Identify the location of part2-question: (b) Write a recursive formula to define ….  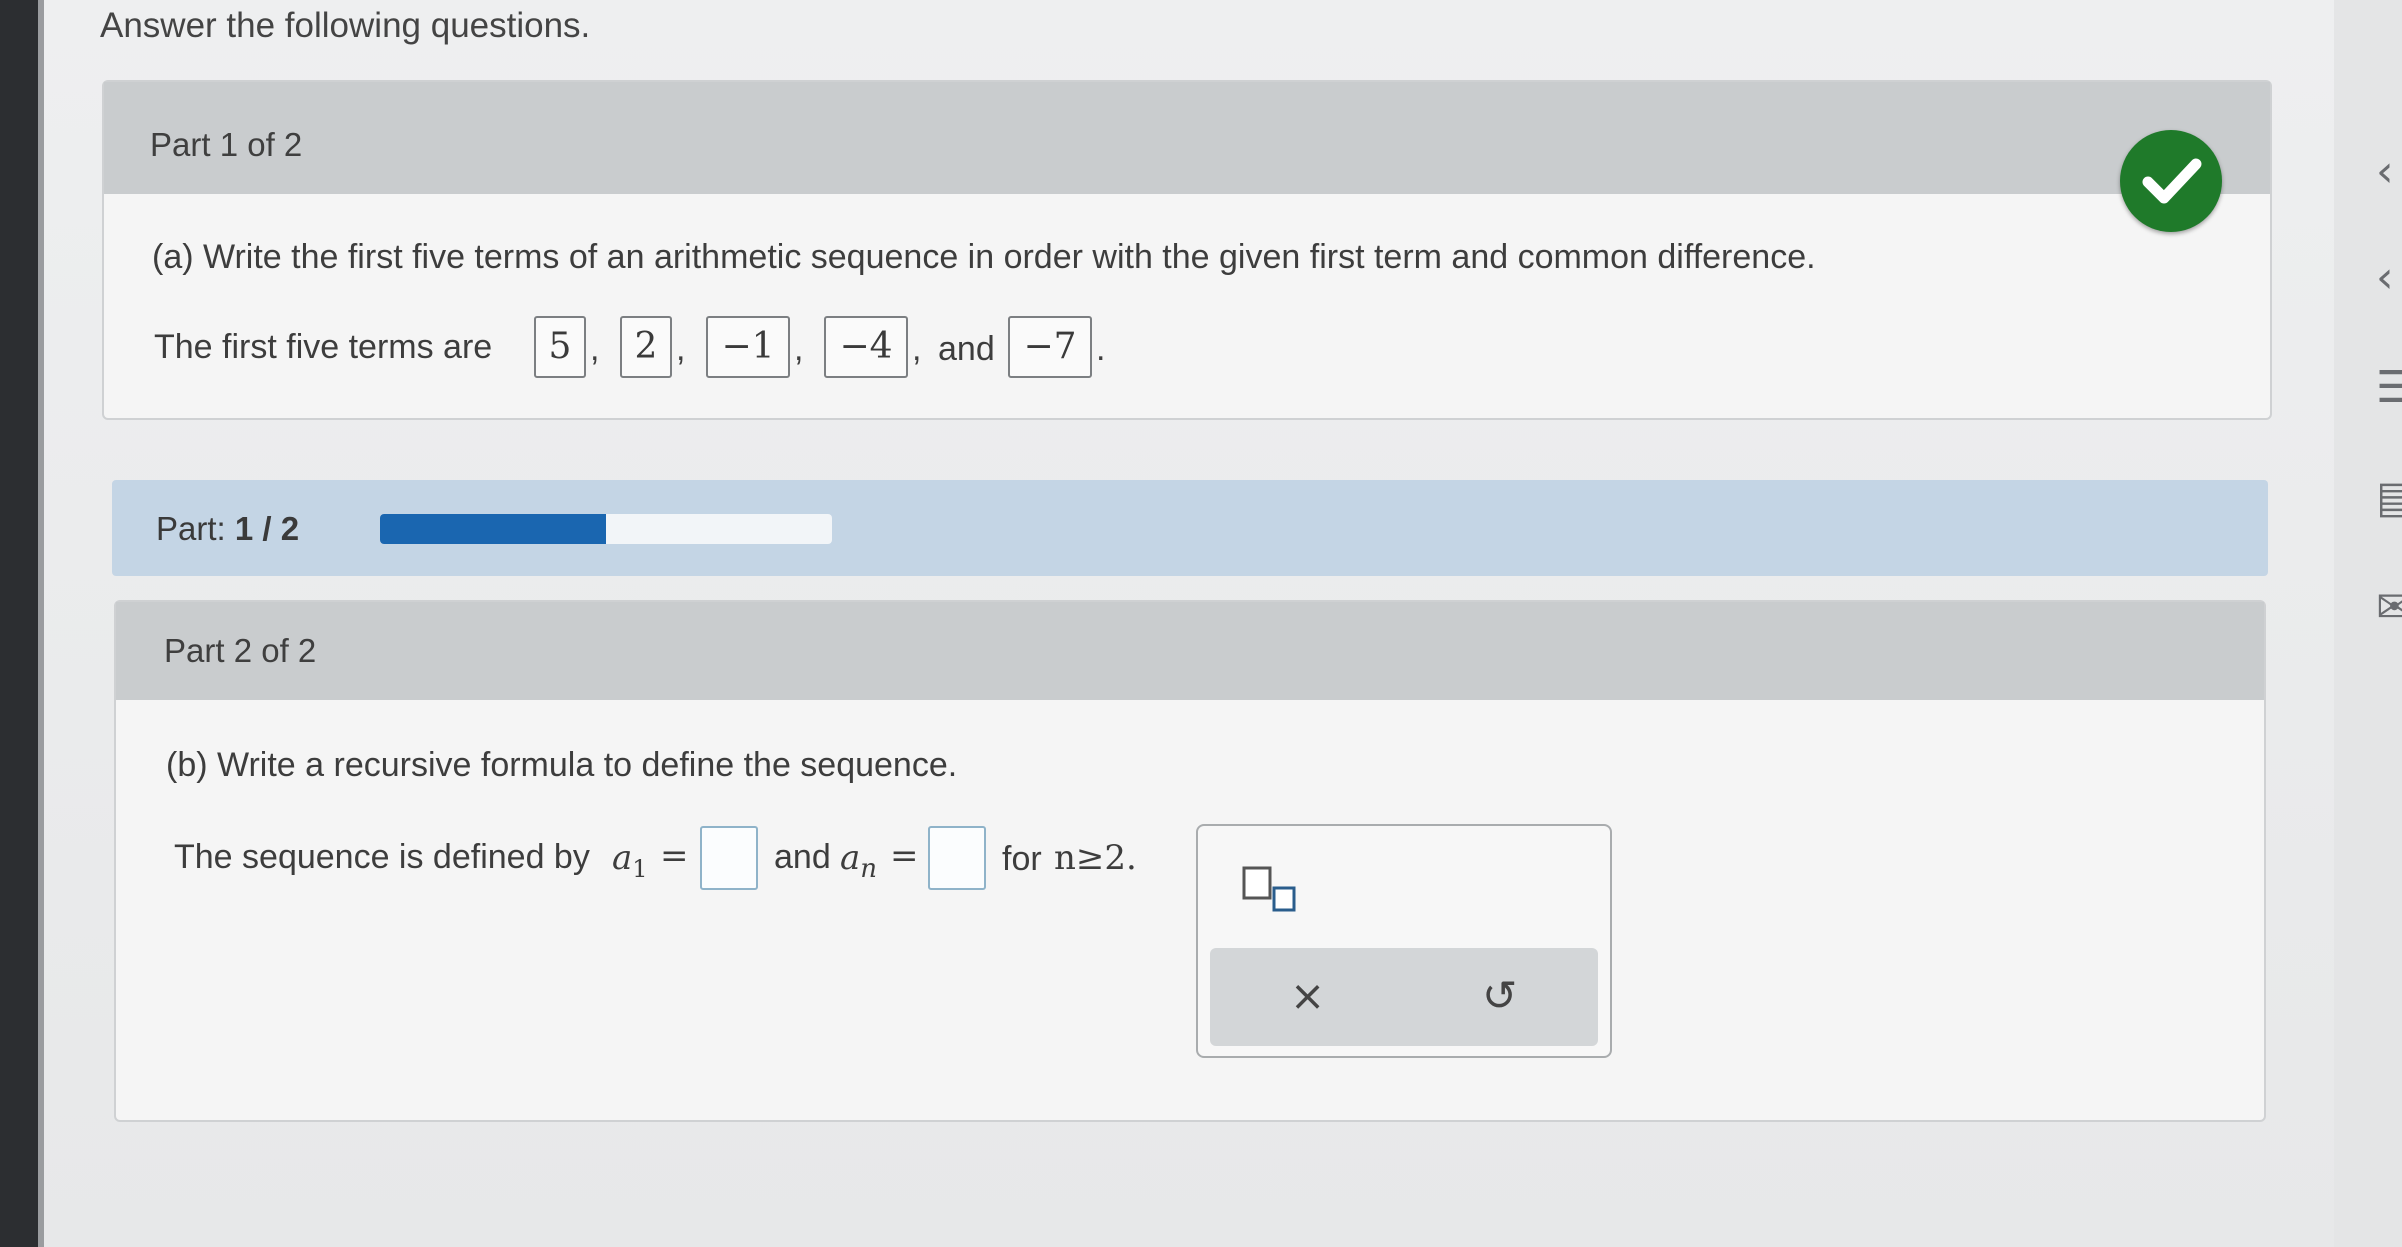
(562, 765).